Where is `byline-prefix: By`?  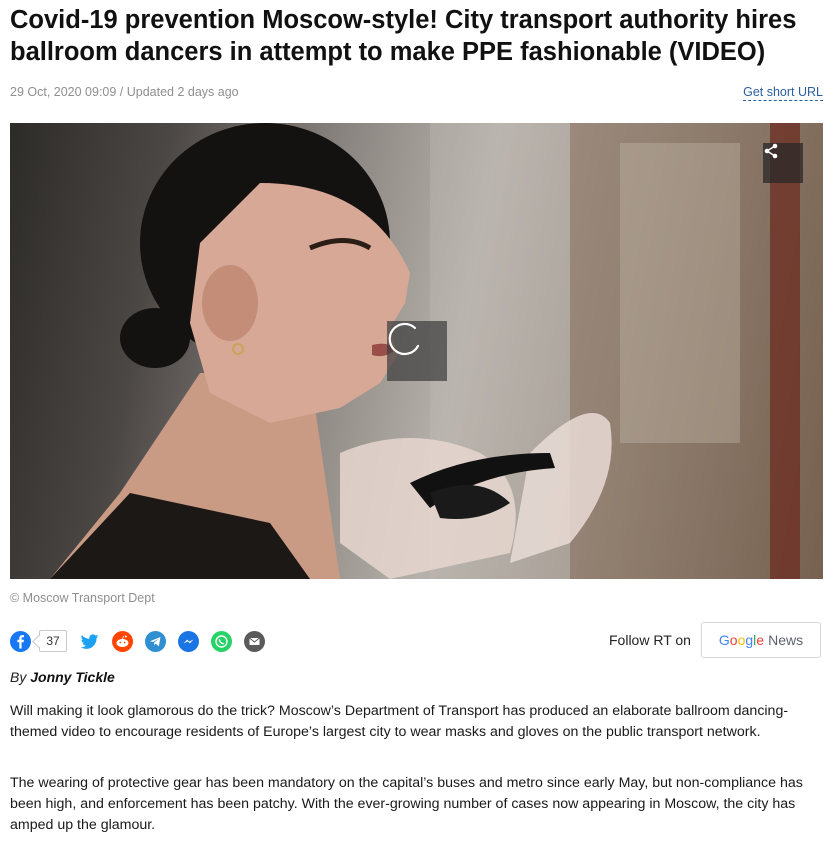
byline-prefix: By is located at coordinates (18, 677).